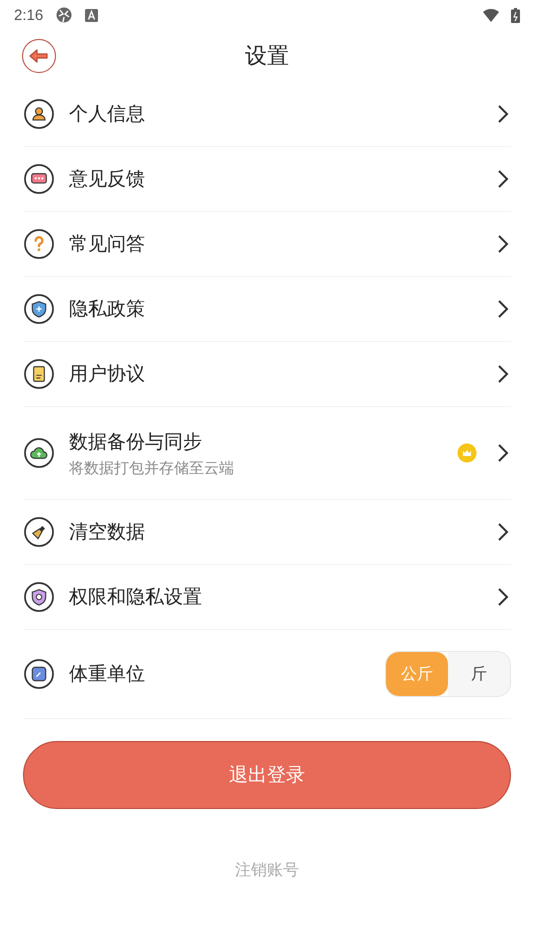 The image size is (534, 950). I want to click on keyboard-icon, so click(91, 15).